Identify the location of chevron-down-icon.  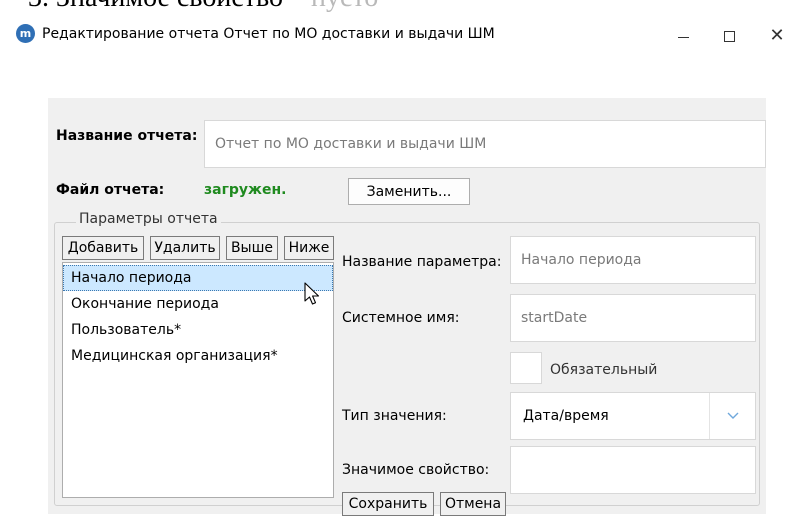
(732, 416).